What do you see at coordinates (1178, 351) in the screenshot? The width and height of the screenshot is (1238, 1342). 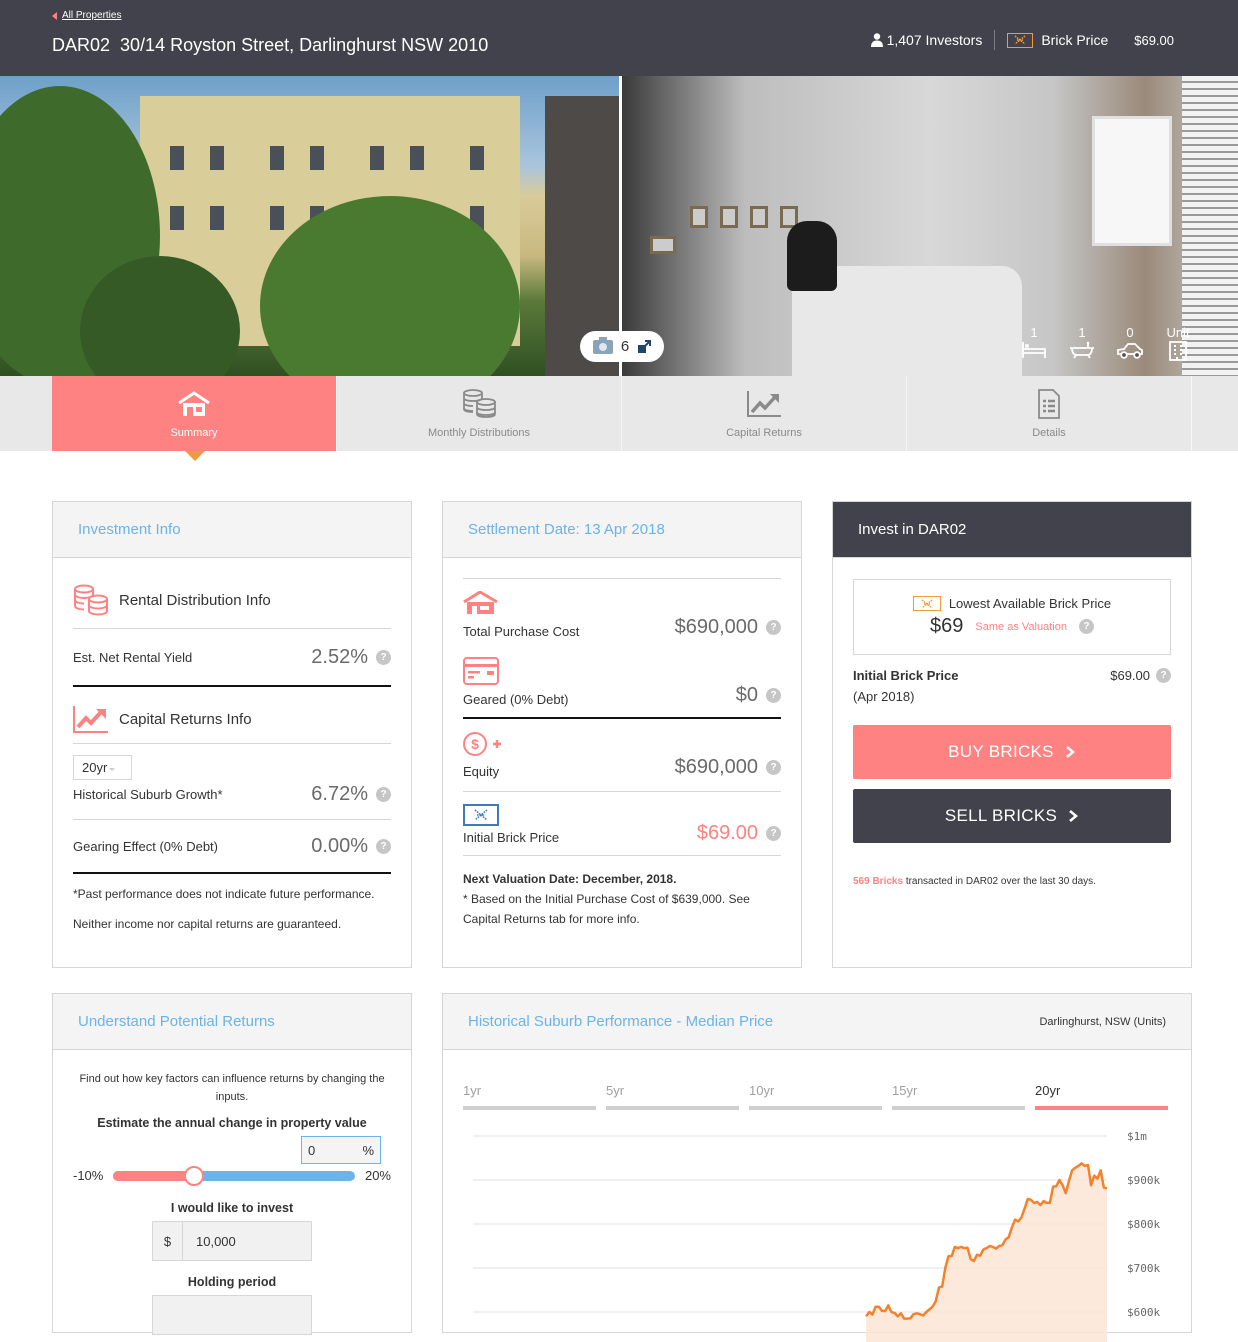 I see `building-icon` at bounding box center [1178, 351].